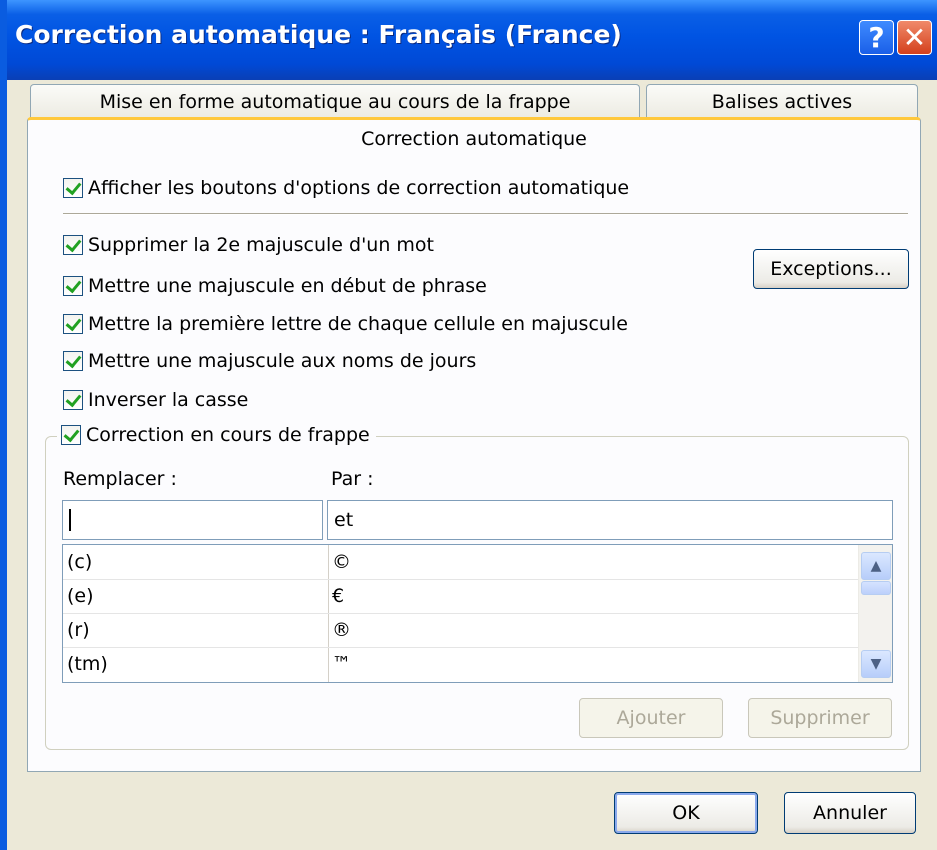  What do you see at coordinates (352, 479) in the screenshot?
I see `par-label: Par :` at bounding box center [352, 479].